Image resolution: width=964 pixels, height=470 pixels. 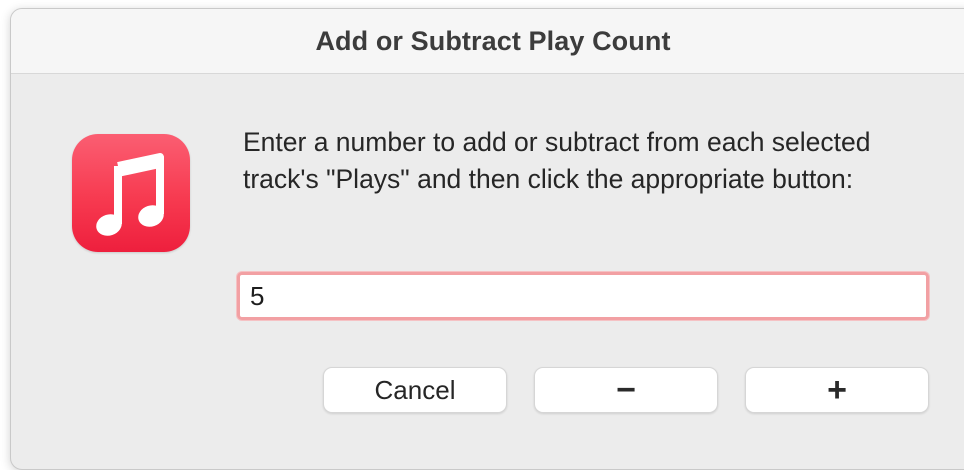 I want to click on music-note-glyph, so click(x=130, y=194).